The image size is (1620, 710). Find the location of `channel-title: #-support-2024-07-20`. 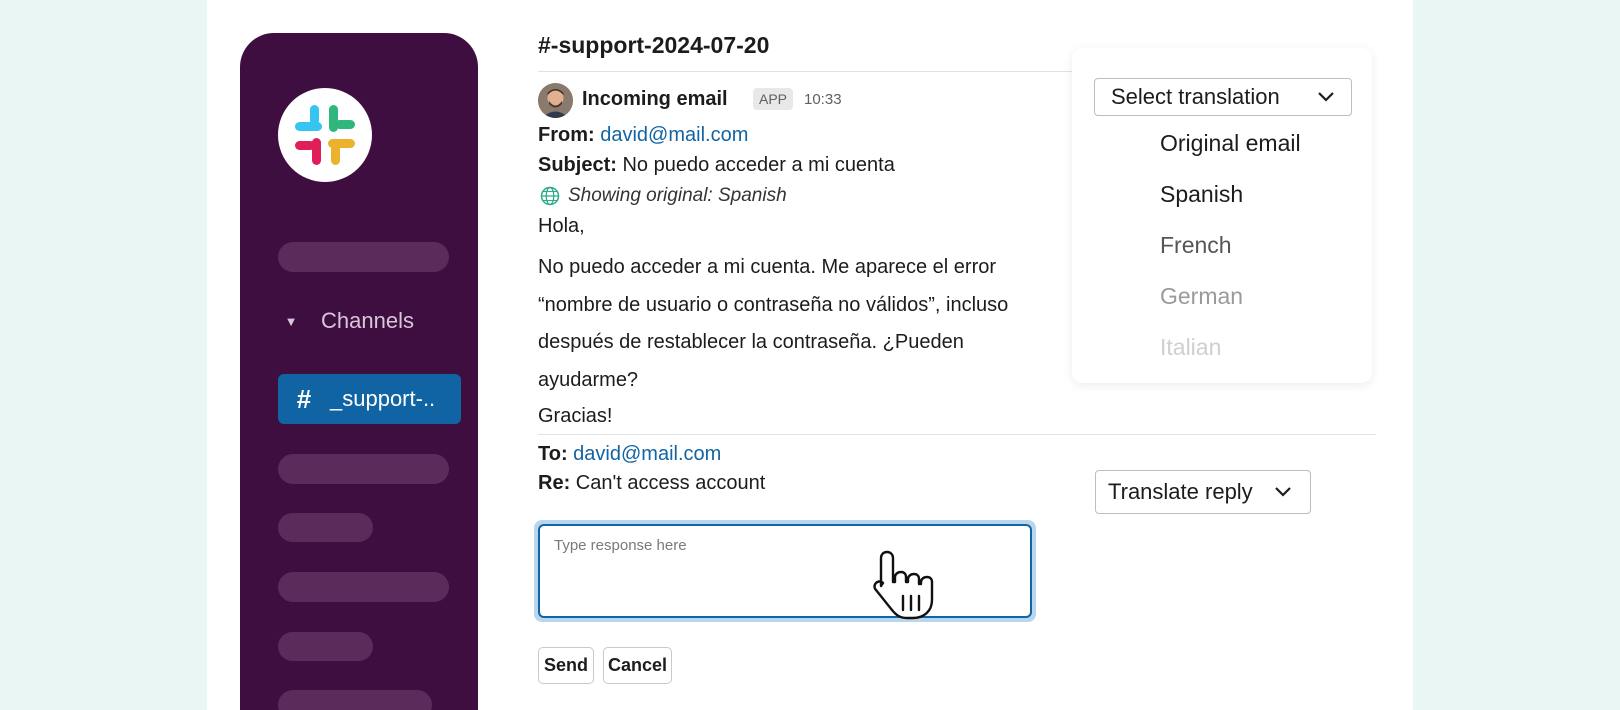

channel-title: #-support-2024-07-20 is located at coordinates (654, 45).